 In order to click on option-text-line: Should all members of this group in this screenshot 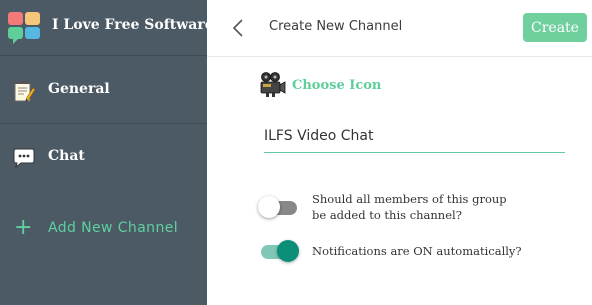, I will do `click(409, 199)`.